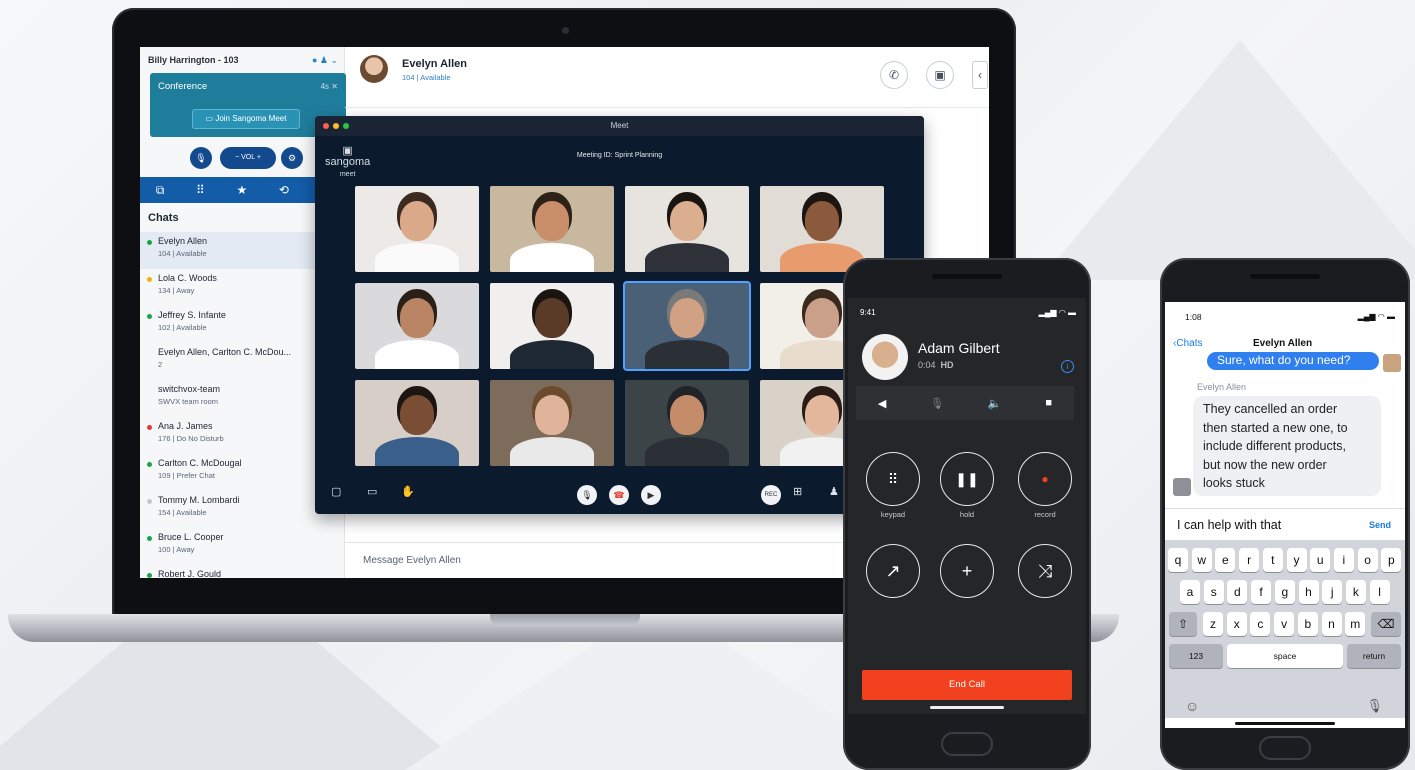 This screenshot has height=770, width=1415. I want to click on outgoing-message: Sure, what do you need?, so click(1293, 361).